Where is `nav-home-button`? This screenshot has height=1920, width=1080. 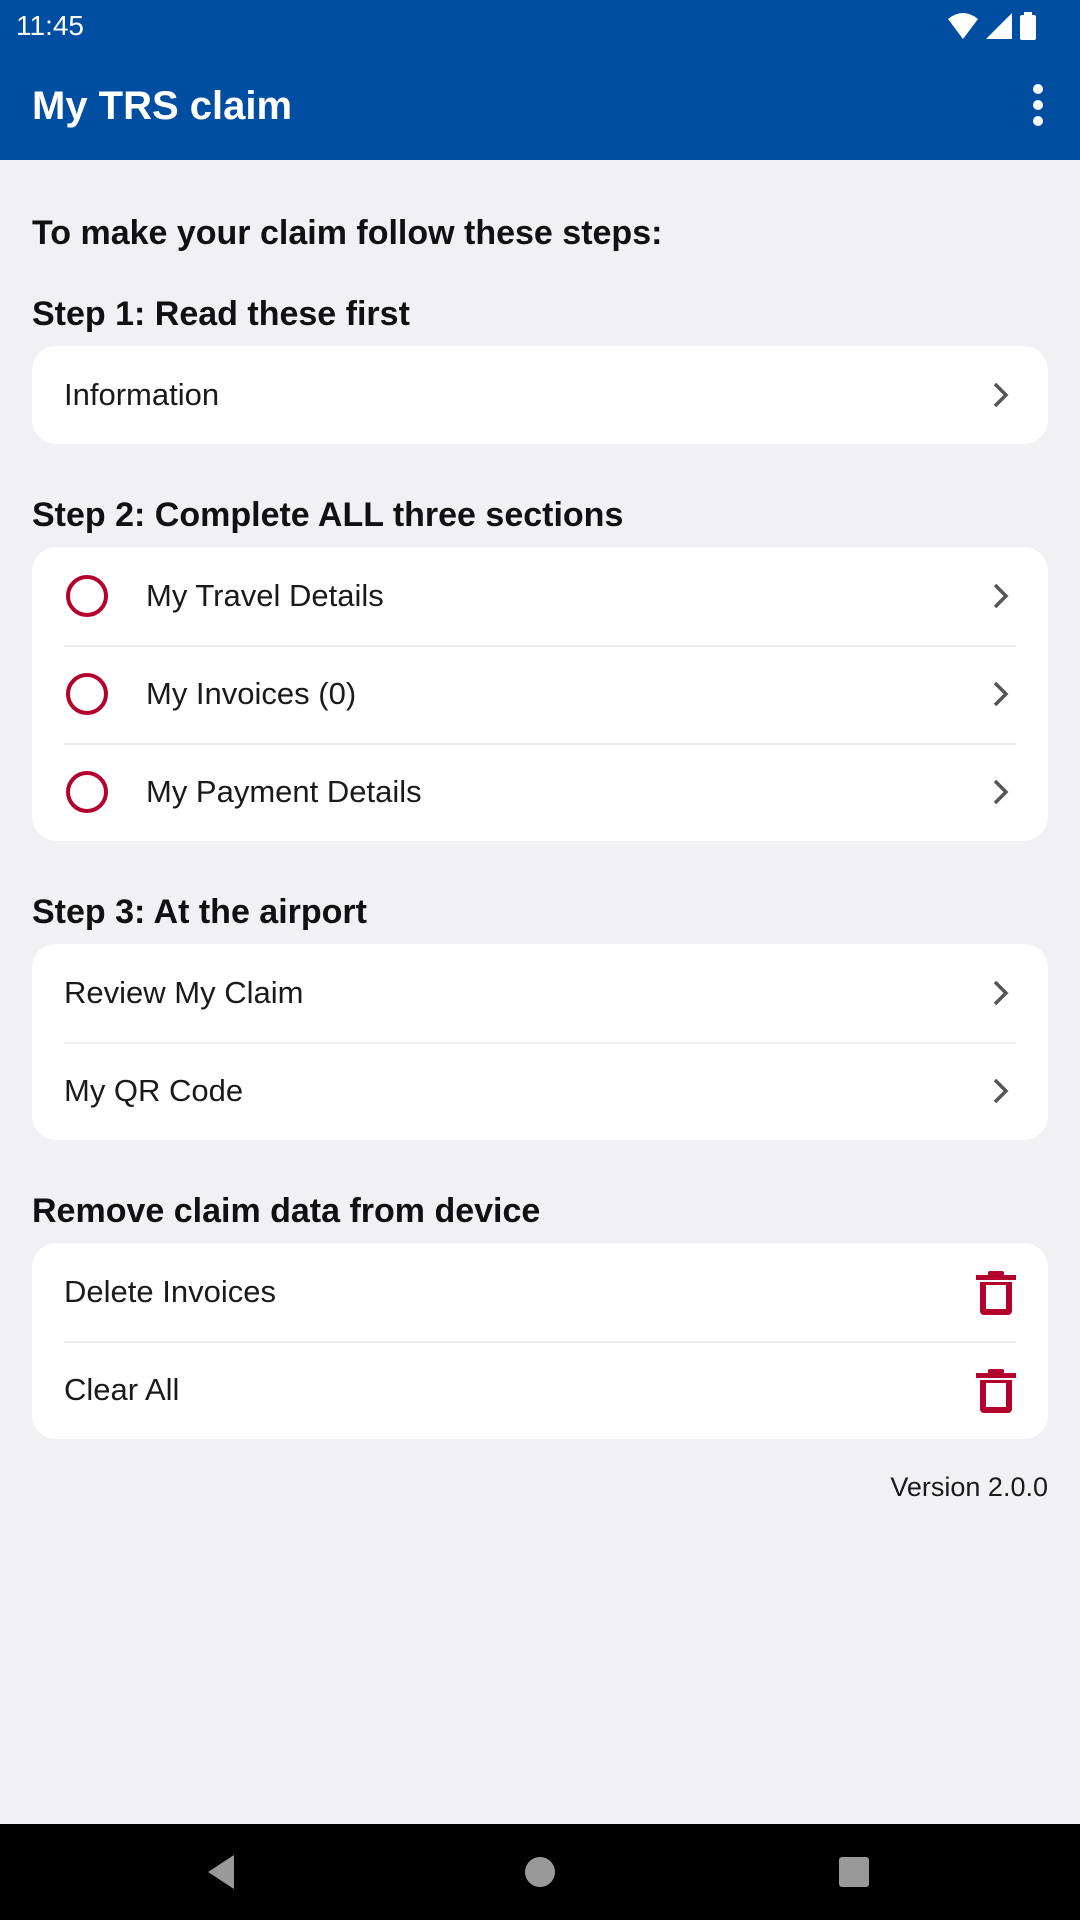 nav-home-button is located at coordinates (540, 1872).